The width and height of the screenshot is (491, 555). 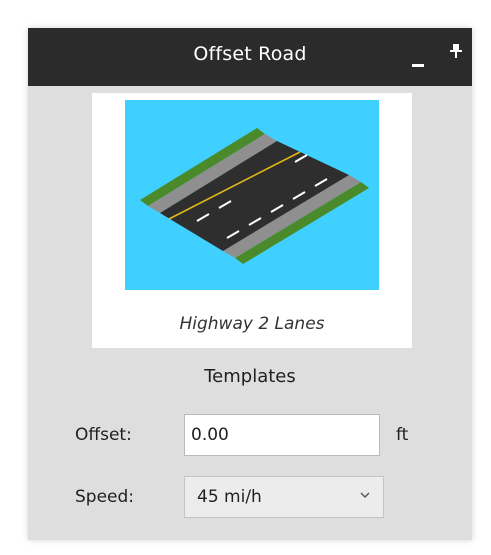 I want to click on offset-label: Offset:, so click(x=103, y=435).